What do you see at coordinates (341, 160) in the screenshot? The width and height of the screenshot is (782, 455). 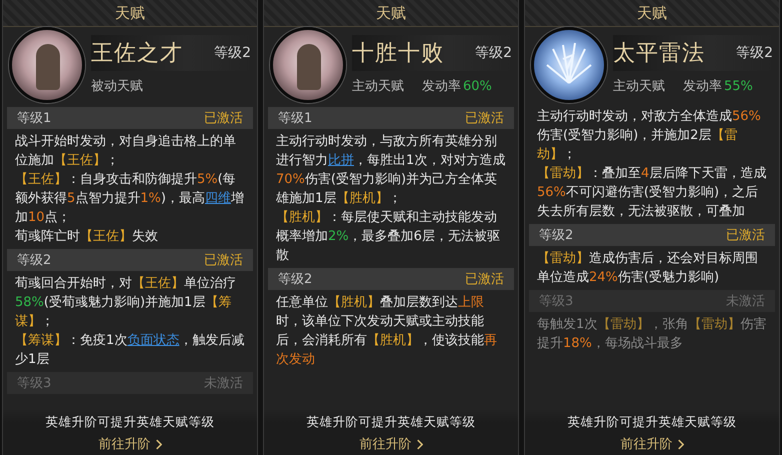 I see `term-link: 比拼` at bounding box center [341, 160].